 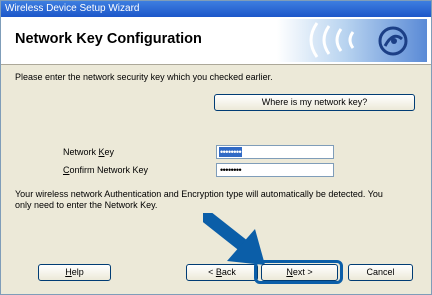 I want to click on window-title: Wireless Device Setup Wizard, so click(x=72, y=8).